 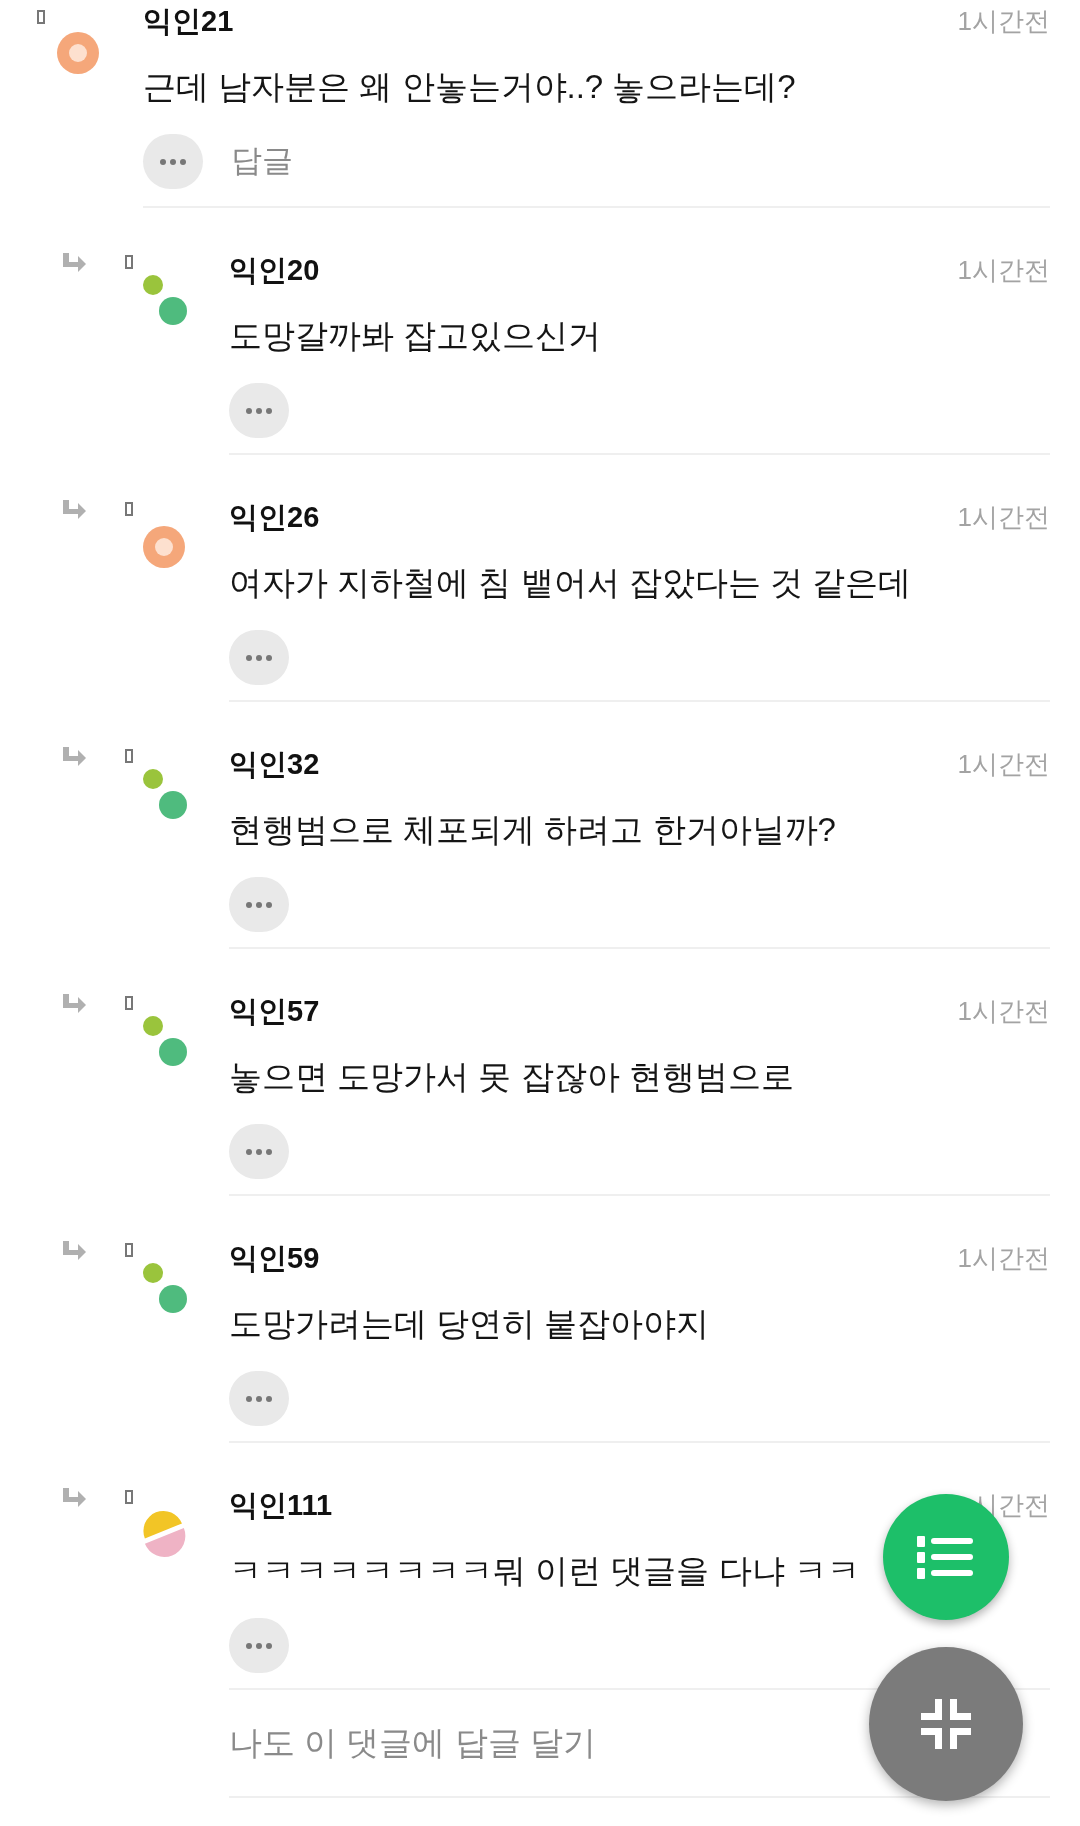 I want to click on reply-link: 답글, so click(x=262, y=161).